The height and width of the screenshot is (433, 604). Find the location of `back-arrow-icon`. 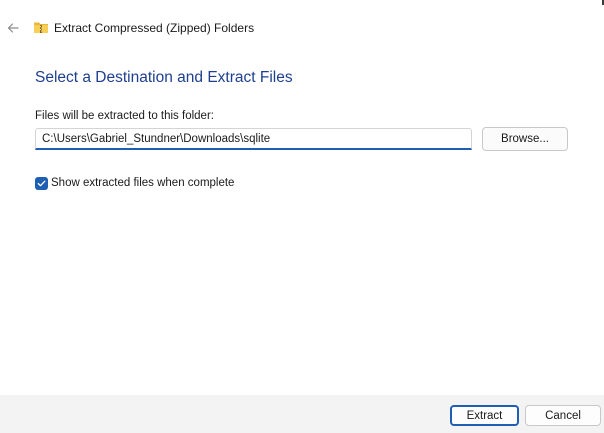

back-arrow-icon is located at coordinates (13, 28).